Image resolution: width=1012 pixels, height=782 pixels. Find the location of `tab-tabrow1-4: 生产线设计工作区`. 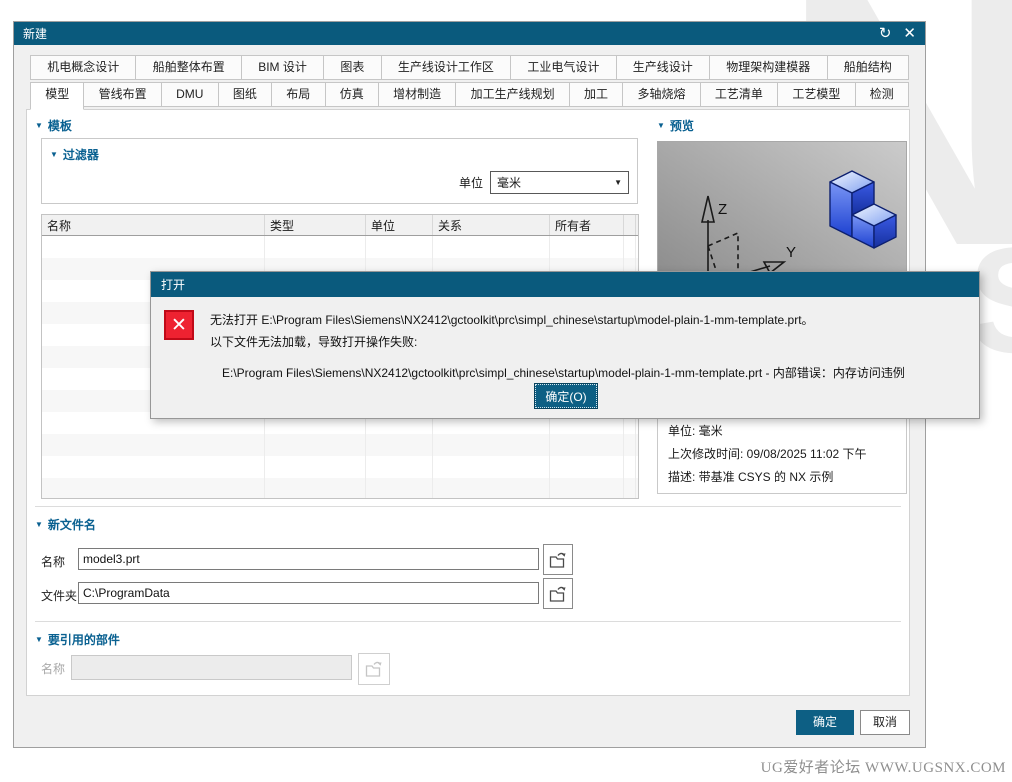

tab-tabrow1-4: 生产线设计工作区 is located at coordinates (446, 67).